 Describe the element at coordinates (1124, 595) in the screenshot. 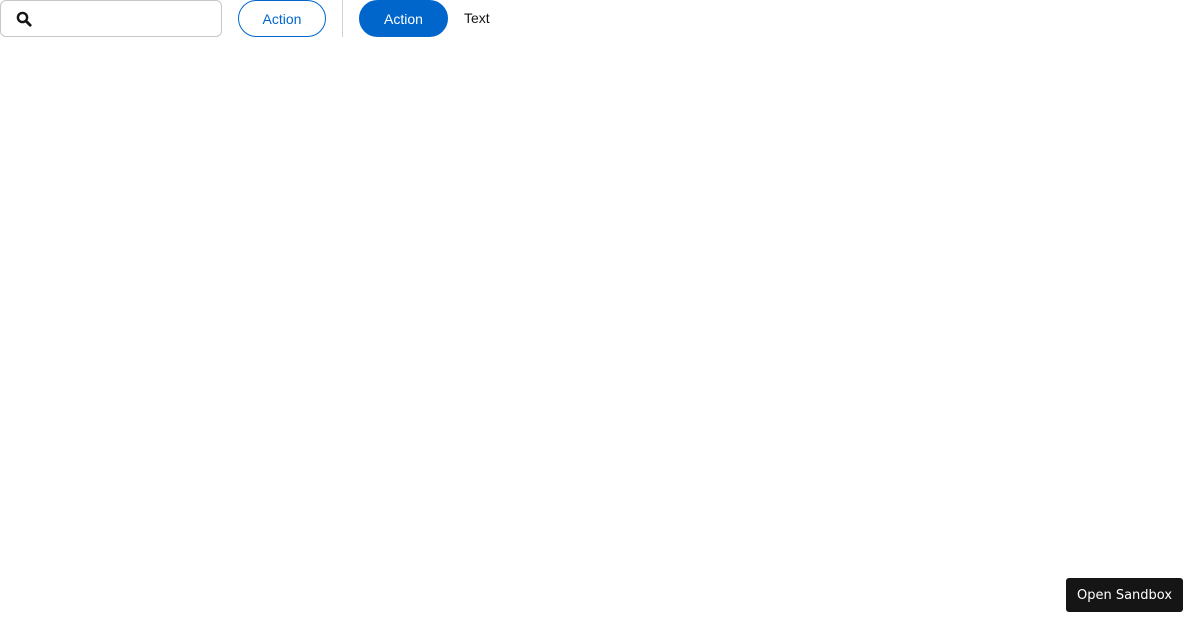

I see `open-sandbox-button: Open Sandbox` at that location.